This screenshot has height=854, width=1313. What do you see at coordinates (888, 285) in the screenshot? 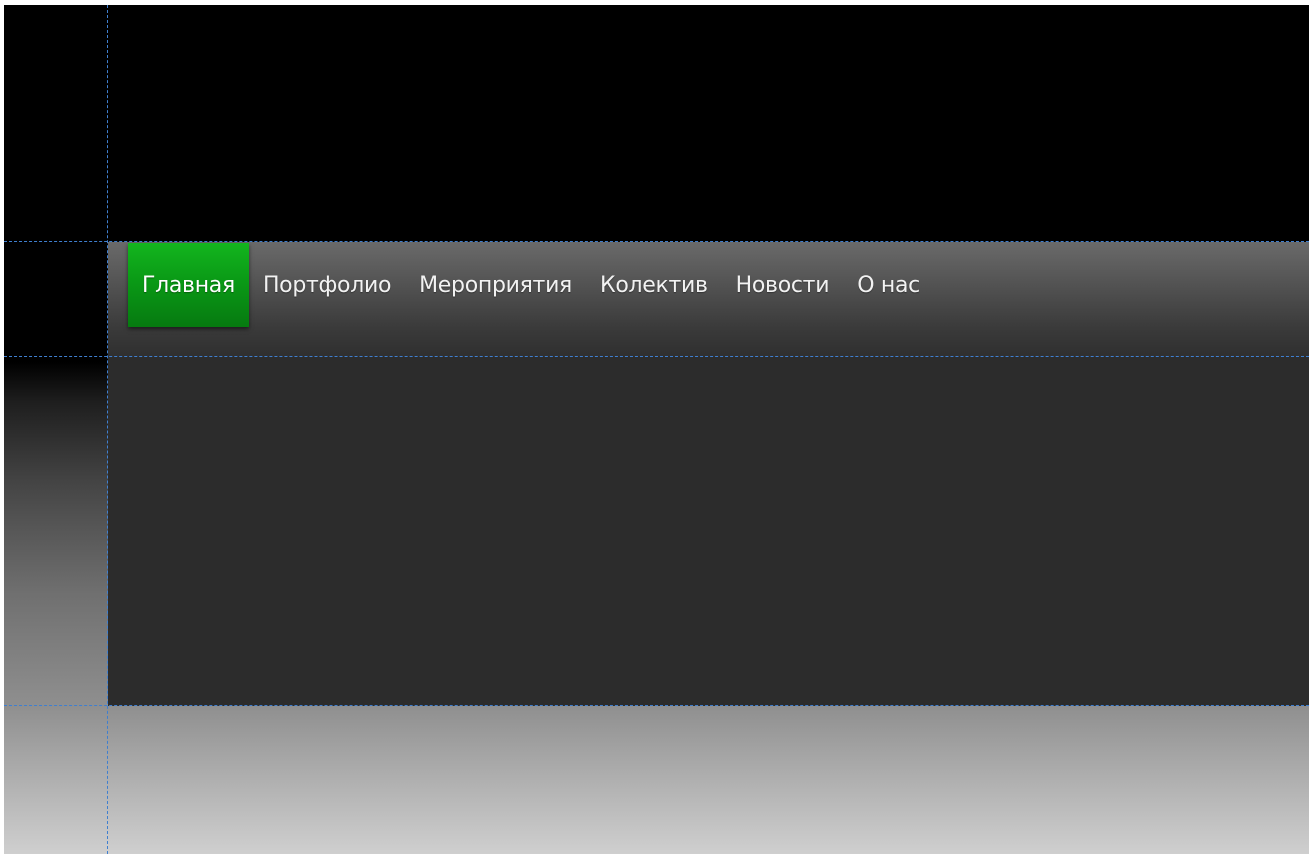
I see `menu-item-about: О нас` at bounding box center [888, 285].